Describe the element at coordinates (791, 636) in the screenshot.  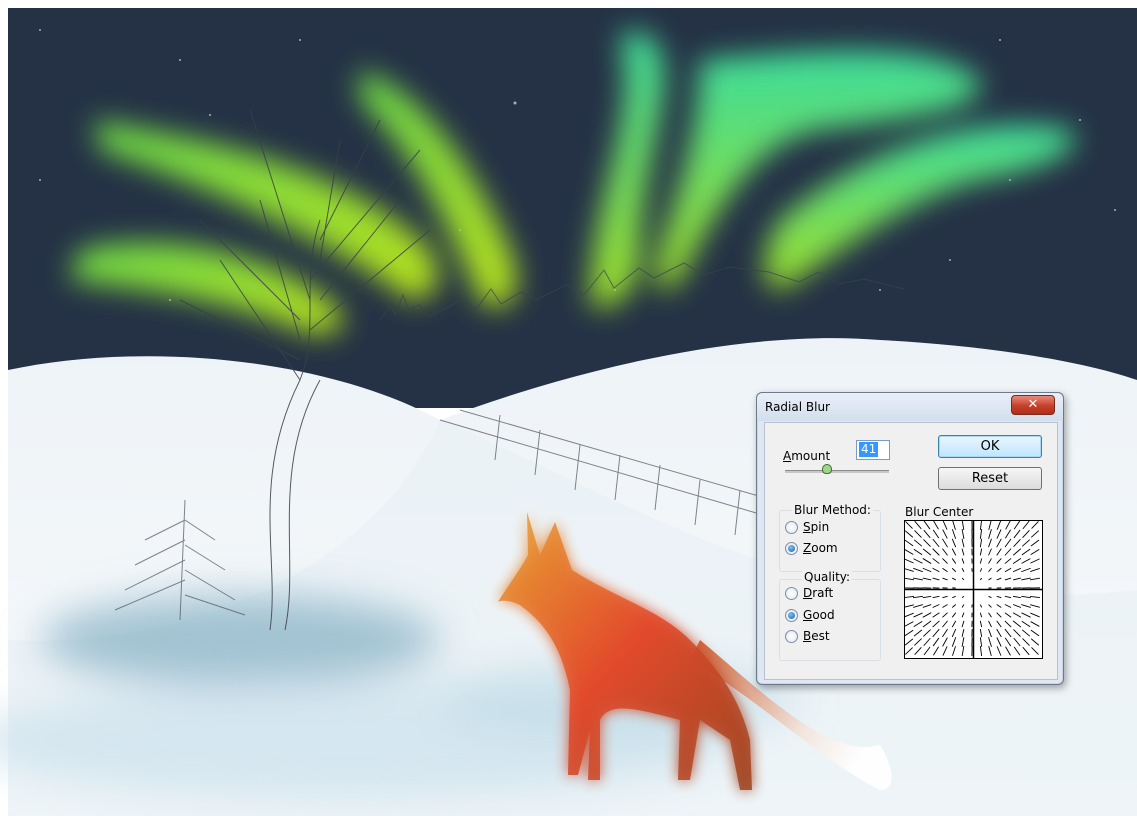
I see `radio-best-dot` at that location.